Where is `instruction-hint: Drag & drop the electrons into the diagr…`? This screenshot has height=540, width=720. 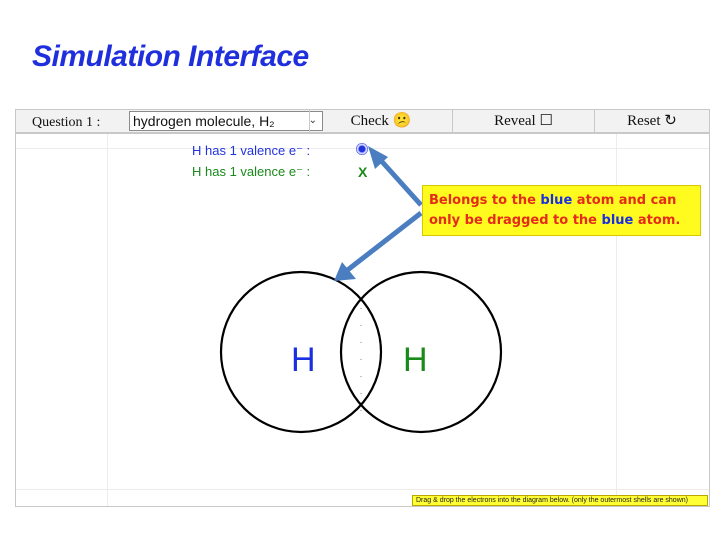 instruction-hint: Drag & drop the electrons into the diagr… is located at coordinates (560, 500).